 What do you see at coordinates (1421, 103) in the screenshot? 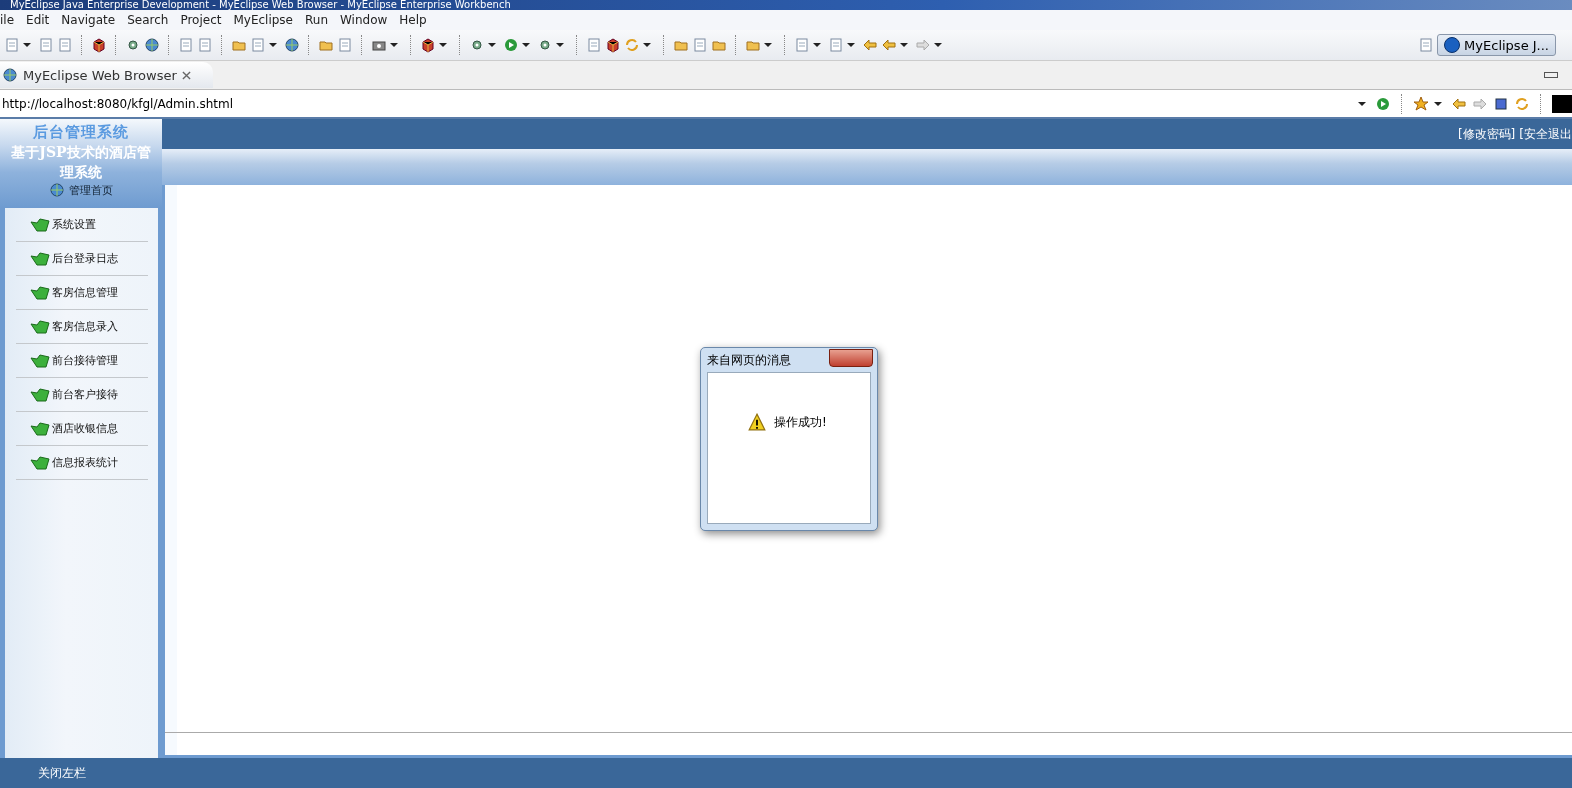
I see `star-icon` at bounding box center [1421, 103].